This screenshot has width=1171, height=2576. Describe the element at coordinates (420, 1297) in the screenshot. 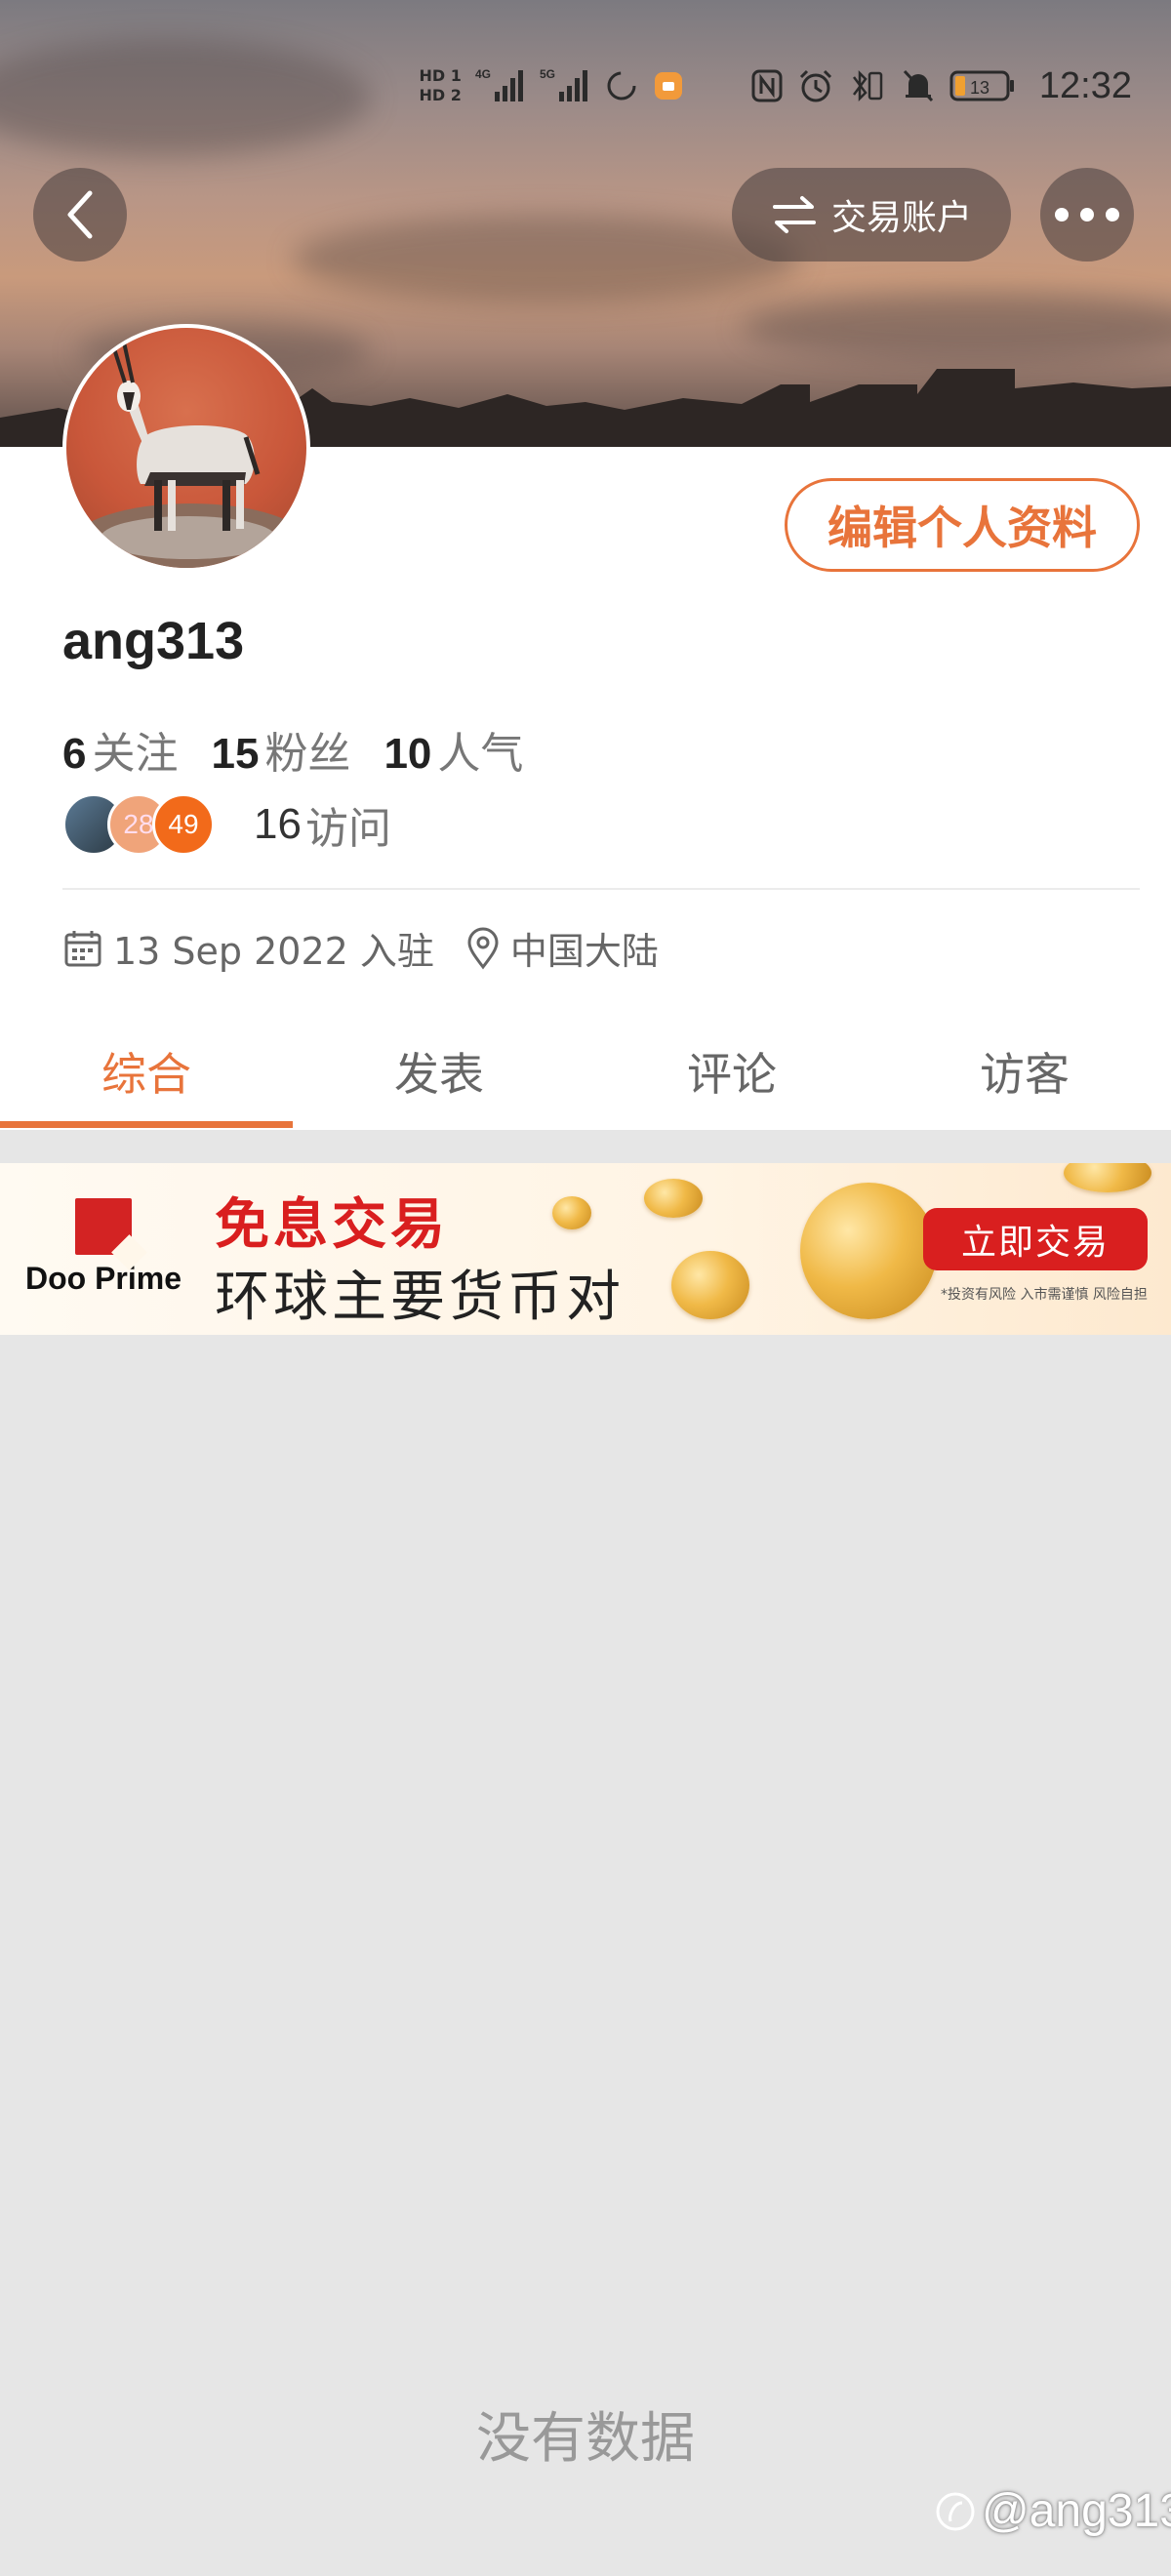

I see `ad-subtitle: 环球主要货币对` at that location.